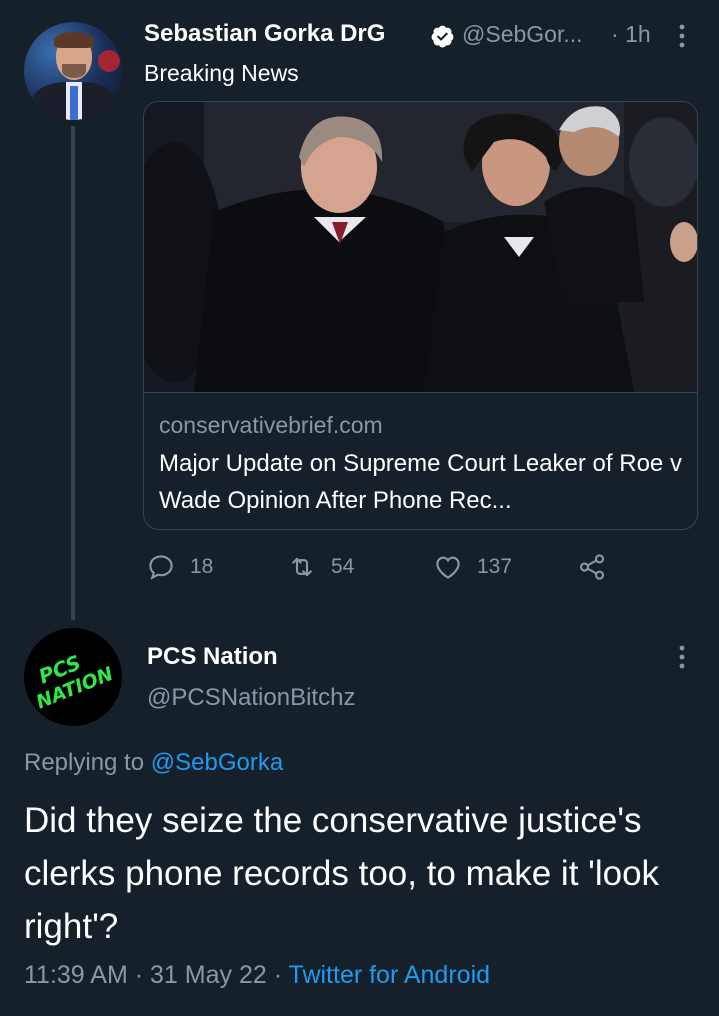  I want to click on reply-author-handle: @PCSNationBitchz, so click(251, 698).